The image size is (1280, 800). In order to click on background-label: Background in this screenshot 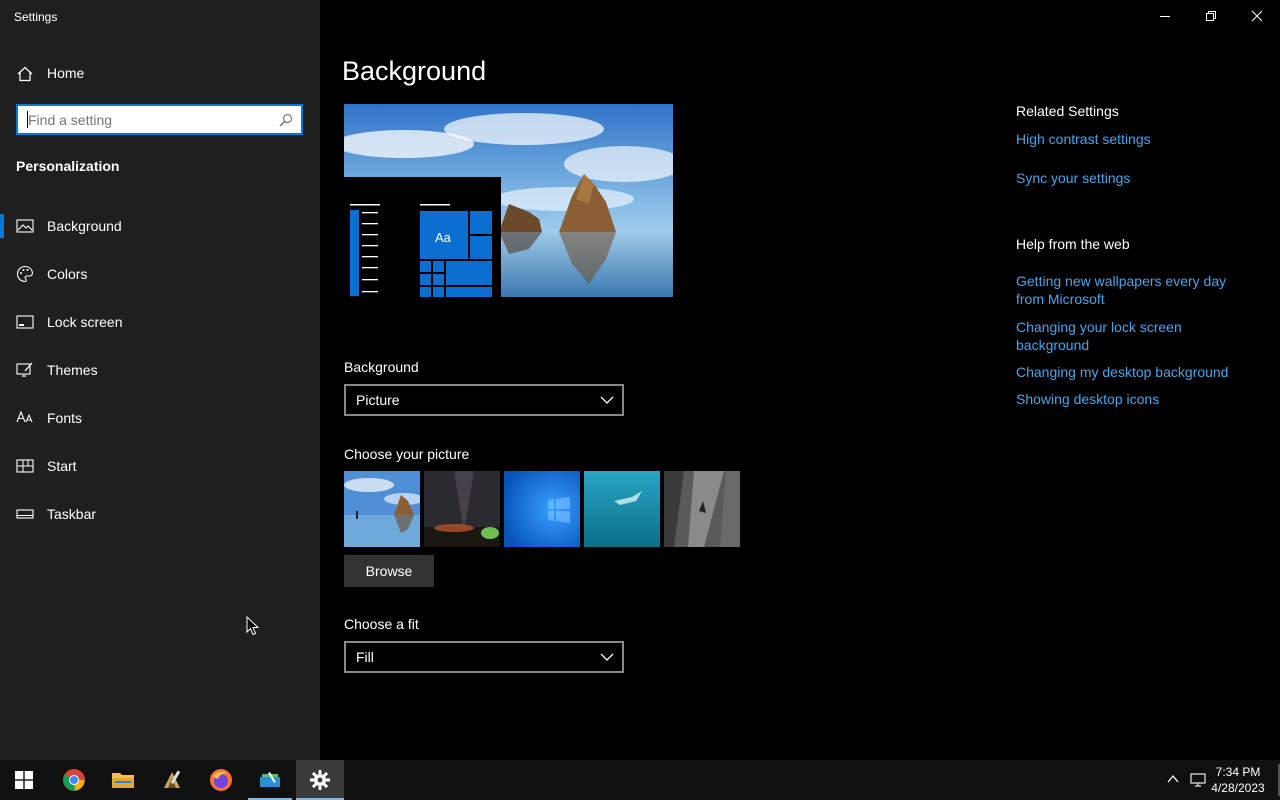, I will do `click(381, 367)`.